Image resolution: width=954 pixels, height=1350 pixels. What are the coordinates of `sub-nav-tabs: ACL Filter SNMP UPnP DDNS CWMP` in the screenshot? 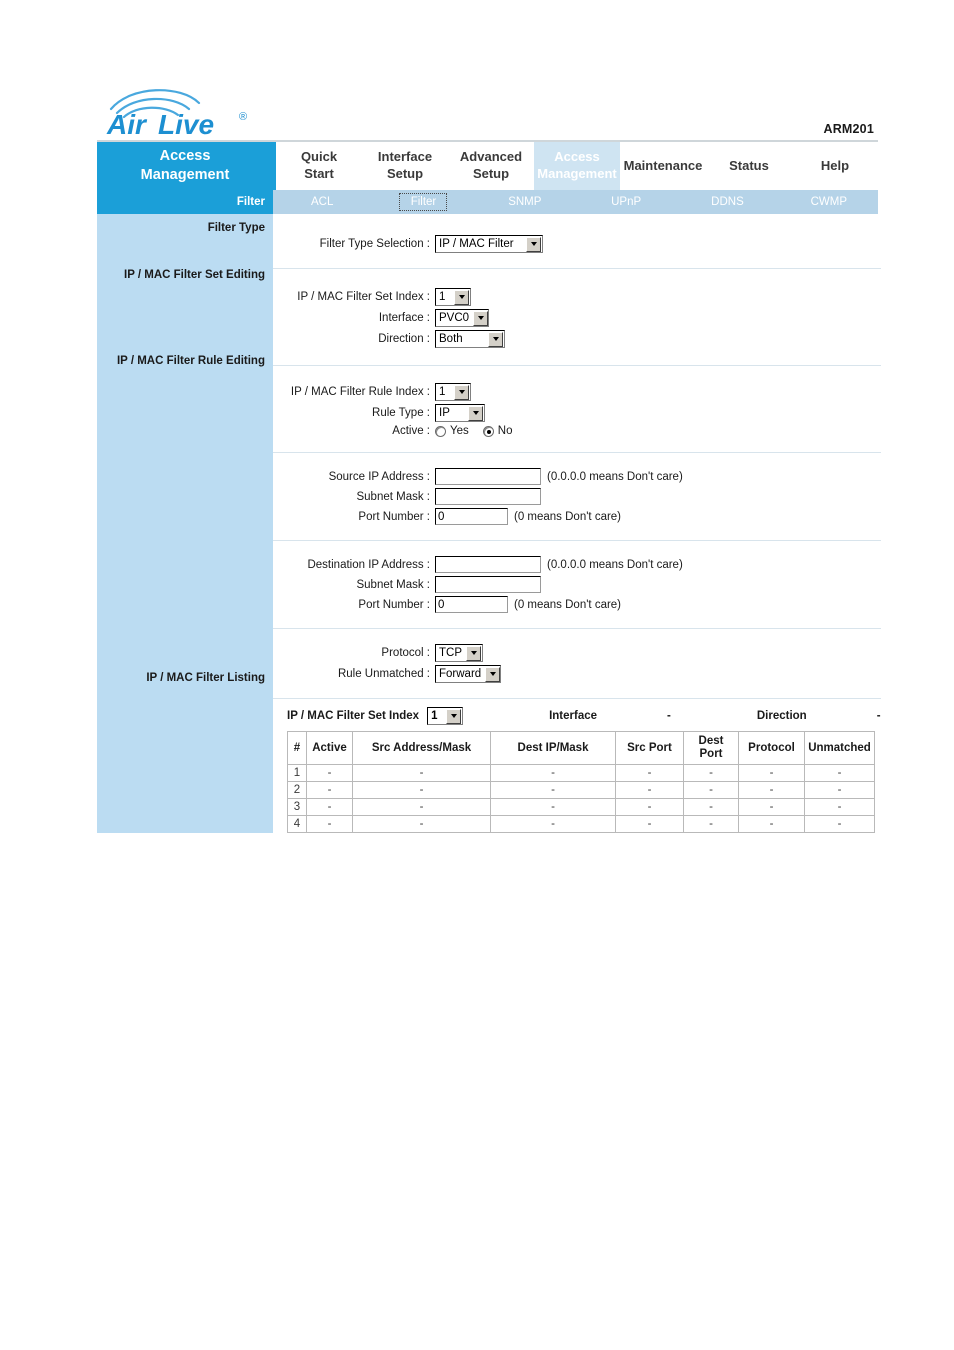 It's located at (575, 202).